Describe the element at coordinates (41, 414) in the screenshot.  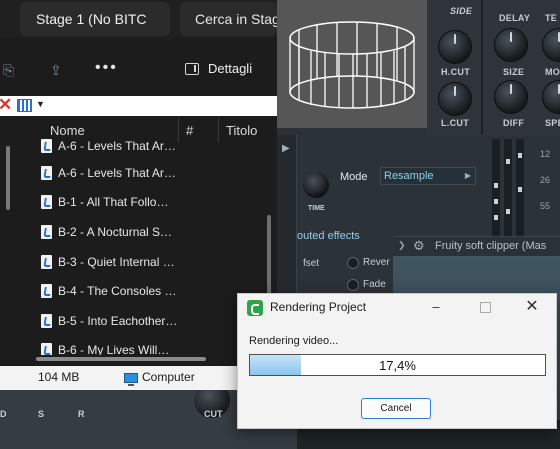
I see `bottom-label-s: S` at that location.